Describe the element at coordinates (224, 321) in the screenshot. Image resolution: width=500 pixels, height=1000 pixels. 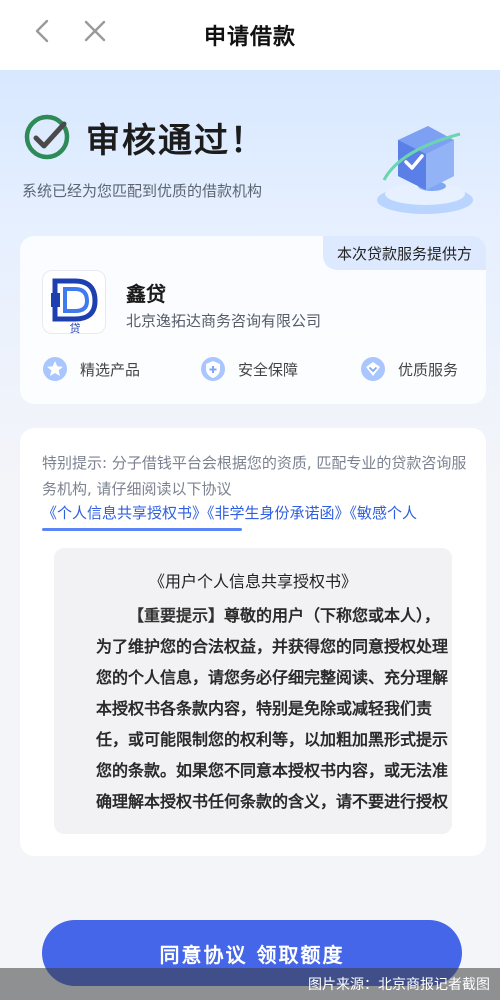
I see `brand-company: 北京逸拓达商务咨询有限公司` at that location.